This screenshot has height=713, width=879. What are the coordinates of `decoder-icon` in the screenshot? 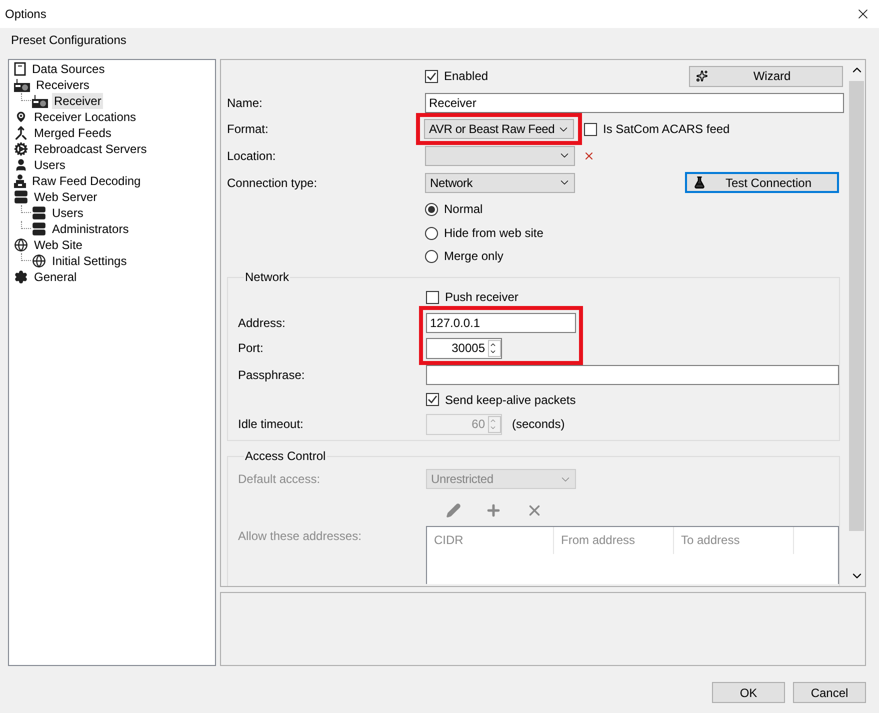 It's located at (20, 181).